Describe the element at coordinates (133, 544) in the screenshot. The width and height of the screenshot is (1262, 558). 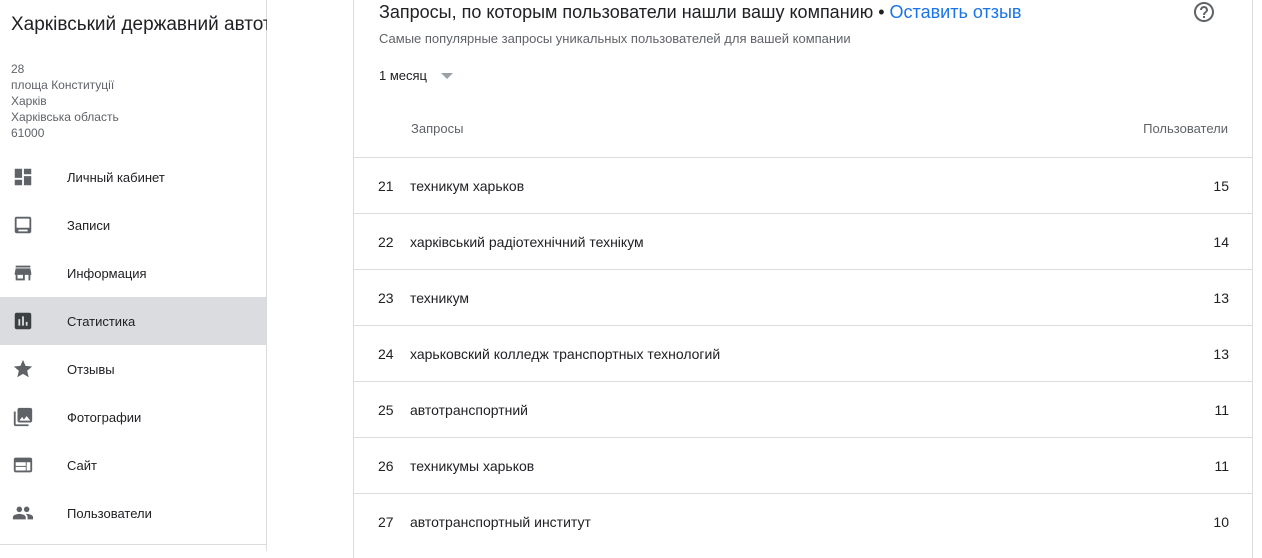
I see `sidebar-divider` at that location.